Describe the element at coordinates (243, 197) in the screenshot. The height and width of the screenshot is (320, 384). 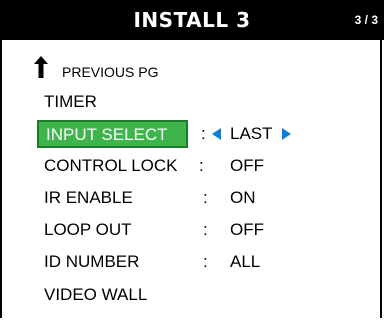
I see `ir-enable-value: ON` at that location.